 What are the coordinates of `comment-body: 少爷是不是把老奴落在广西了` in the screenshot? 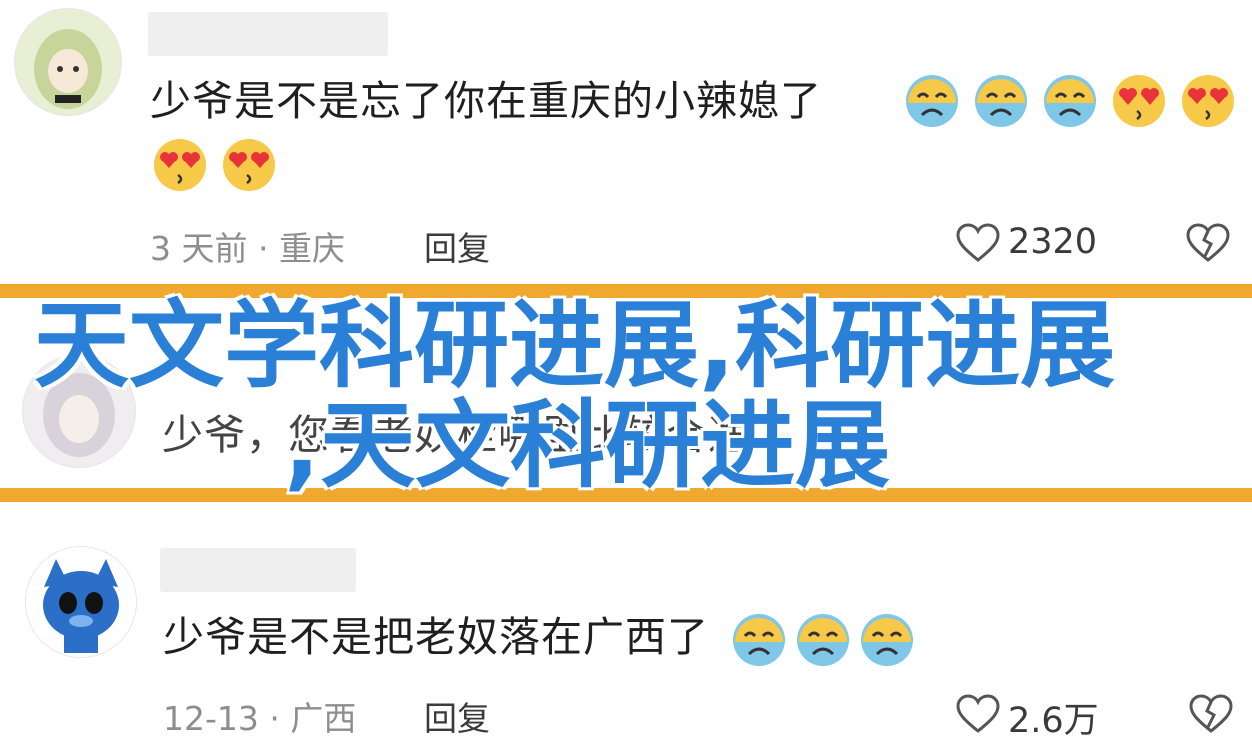 It's located at (436, 637).